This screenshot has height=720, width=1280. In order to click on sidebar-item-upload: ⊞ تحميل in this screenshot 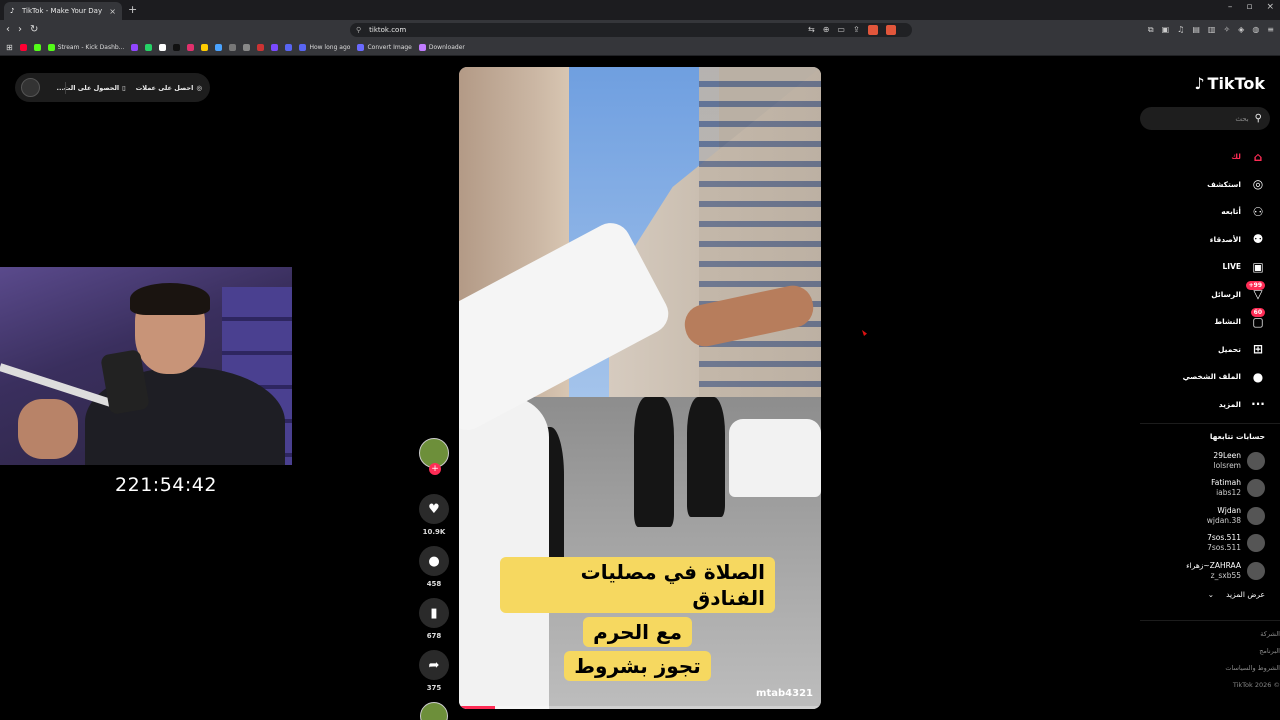, I will do `click(1205, 350)`.